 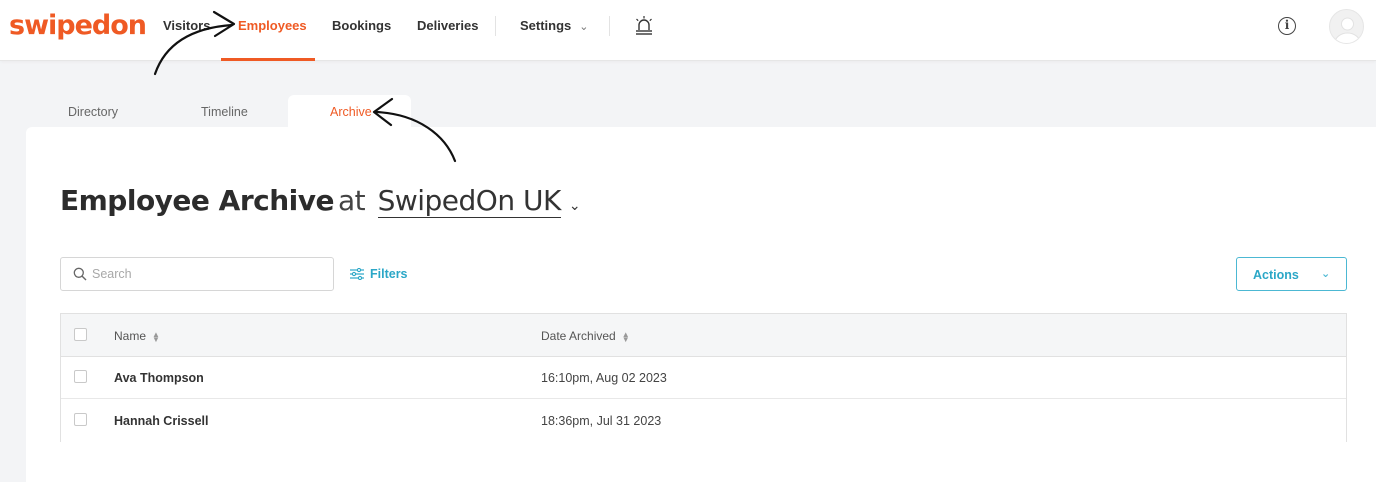 What do you see at coordinates (447, 25) in the screenshot?
I see `nav-deliveries: Deliveries` at bounding box center [447, 25].